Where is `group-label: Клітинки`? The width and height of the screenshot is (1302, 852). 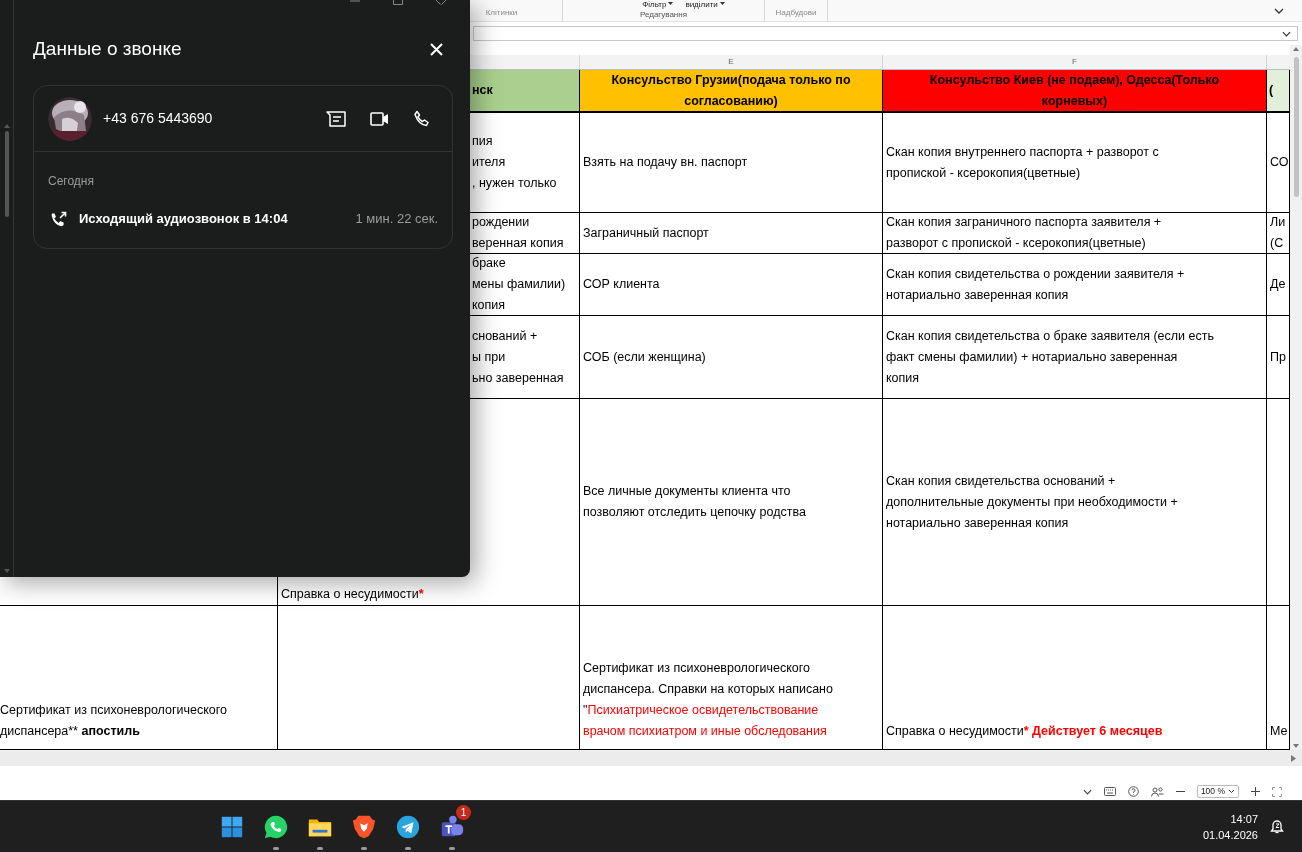 group-label: Клітинки is located at coordinates (501, 13).